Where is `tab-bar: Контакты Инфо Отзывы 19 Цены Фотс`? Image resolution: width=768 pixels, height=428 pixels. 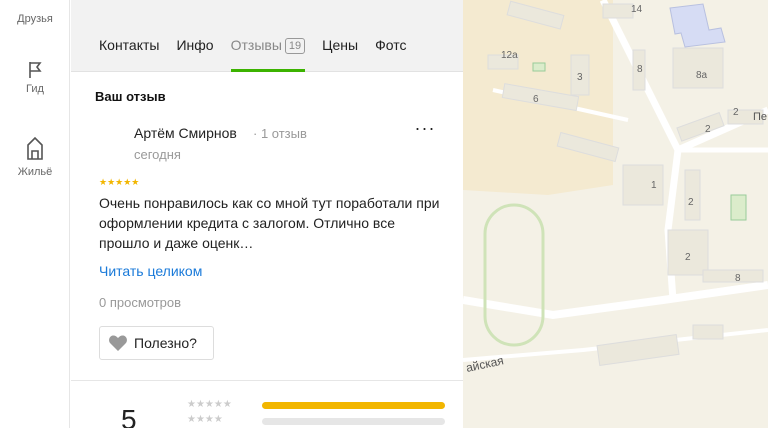 tab-bar: Контакты Инфо Отзывы 19 Цены Фотс is located at coordinates (261, 54).